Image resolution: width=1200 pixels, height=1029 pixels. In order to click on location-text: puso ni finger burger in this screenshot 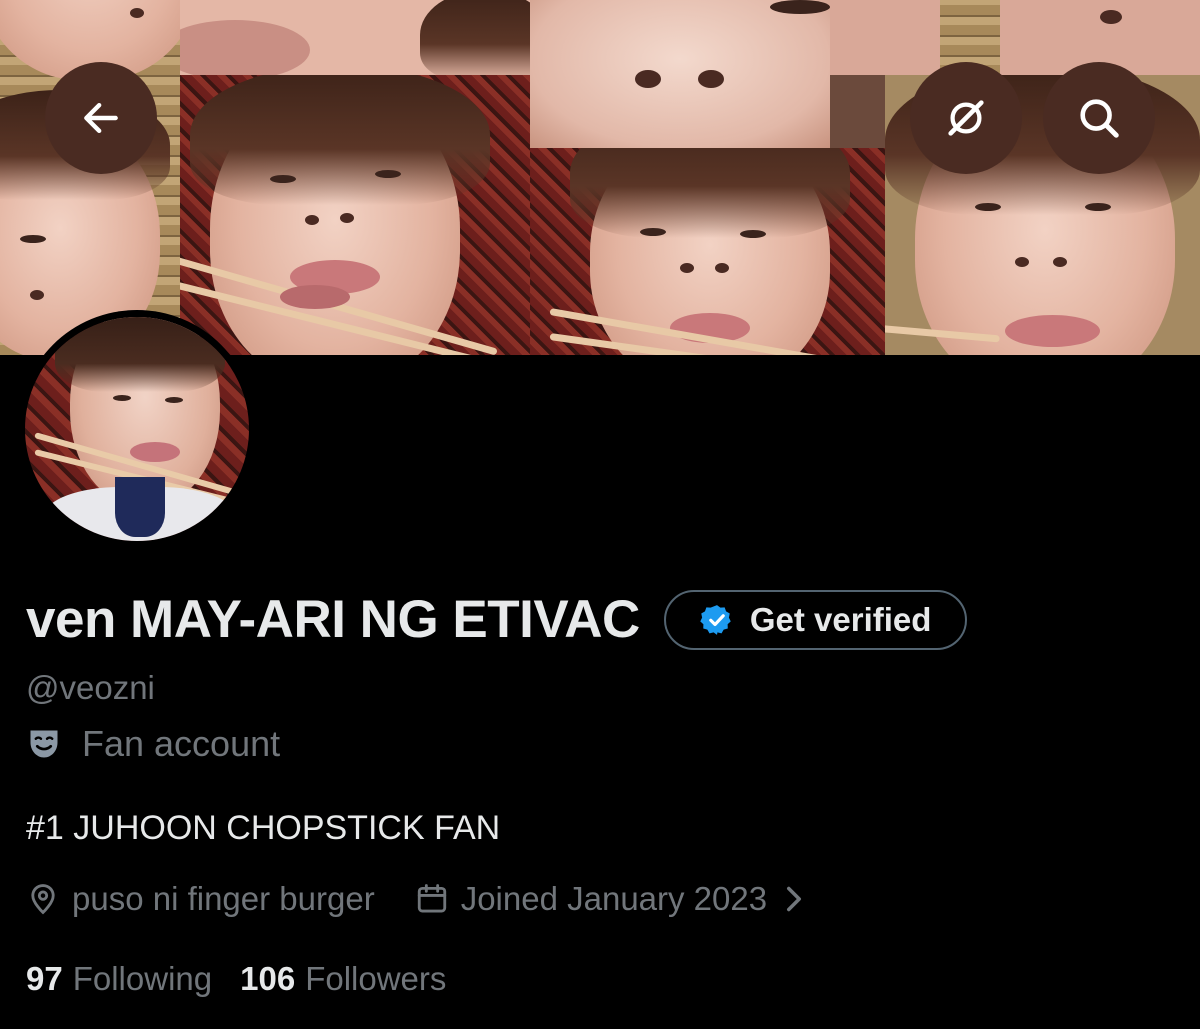, I will do `click(223, 898)`.